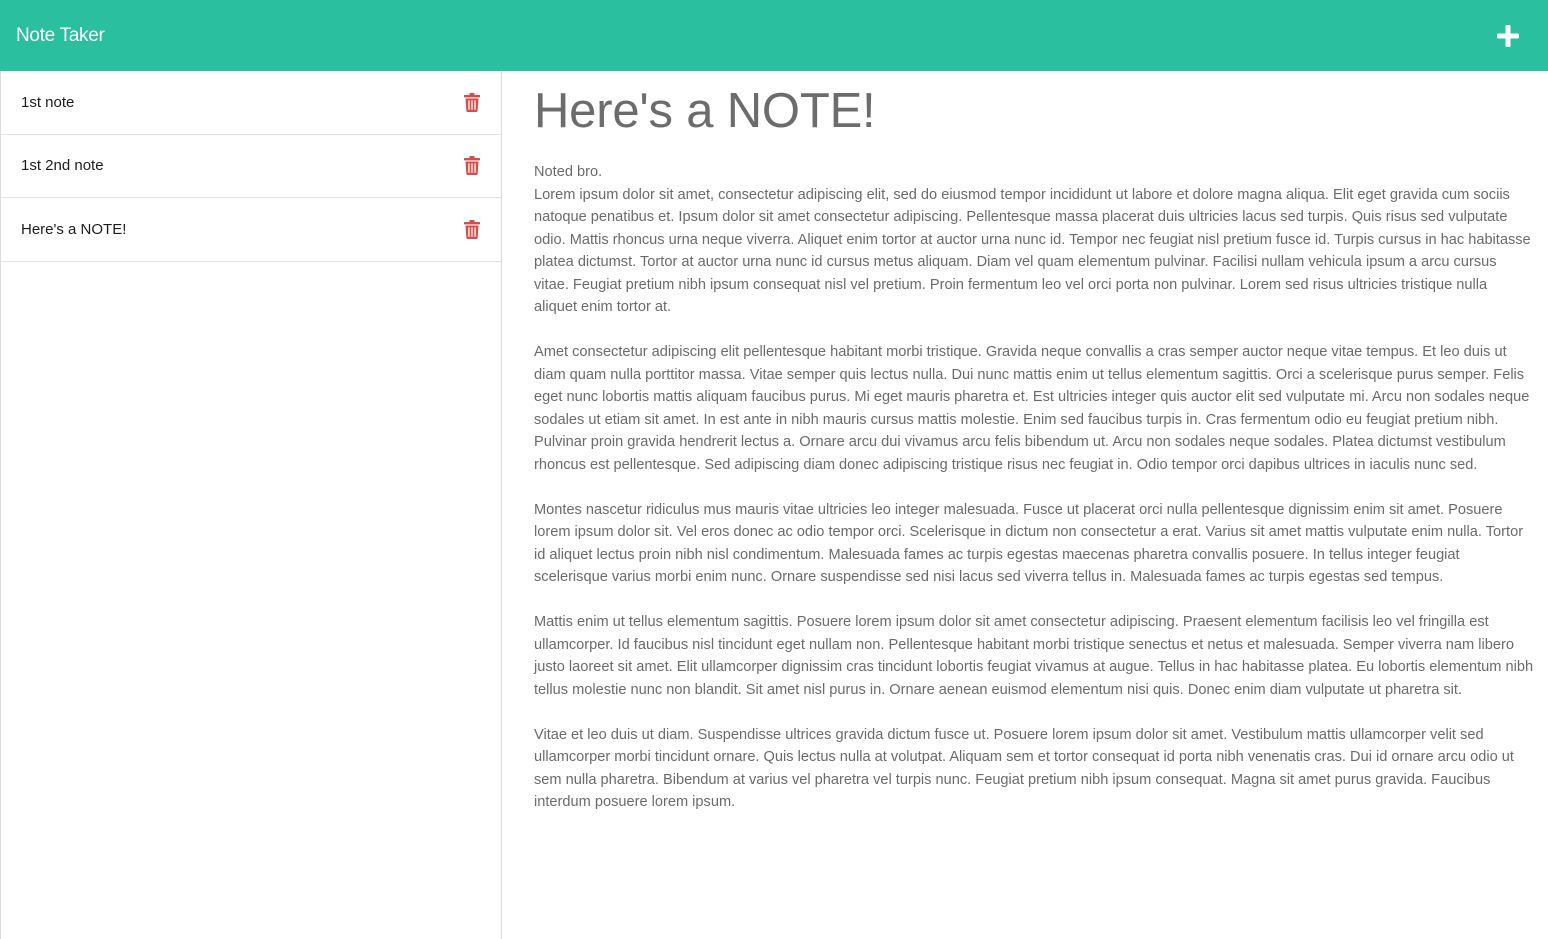 The height and width of the screenshot is (939, 1548). I want to click on note-title: Here's a NOTE!, so click(1034, 111).